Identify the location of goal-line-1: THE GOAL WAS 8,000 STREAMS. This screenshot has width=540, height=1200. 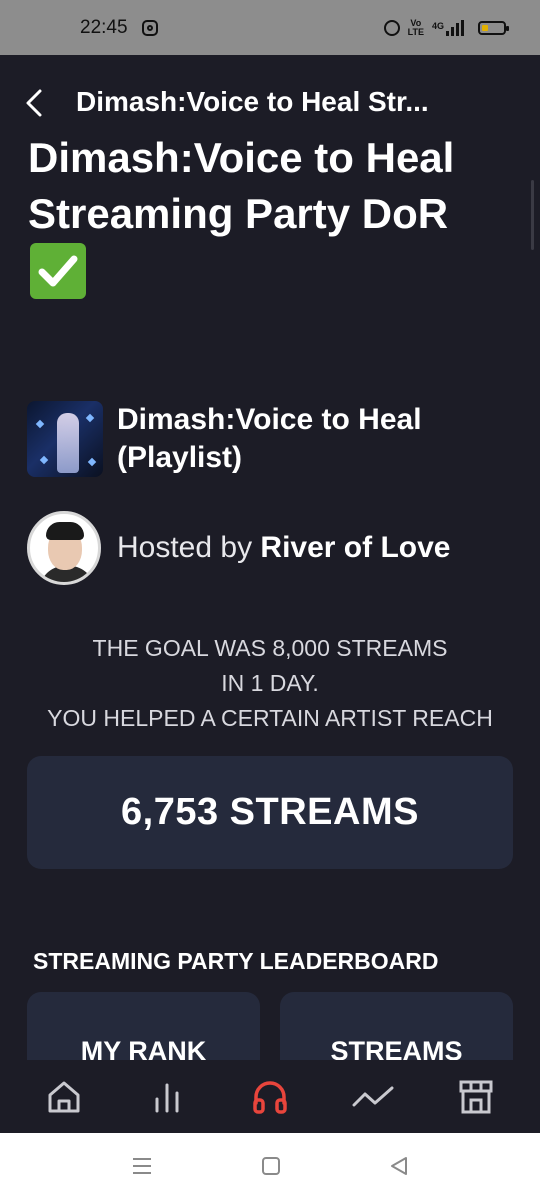
(270, 648).